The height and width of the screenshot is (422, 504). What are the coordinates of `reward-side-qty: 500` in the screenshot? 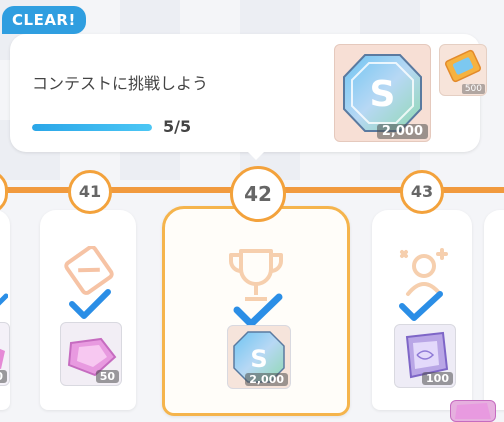 It's located at (473, 89).